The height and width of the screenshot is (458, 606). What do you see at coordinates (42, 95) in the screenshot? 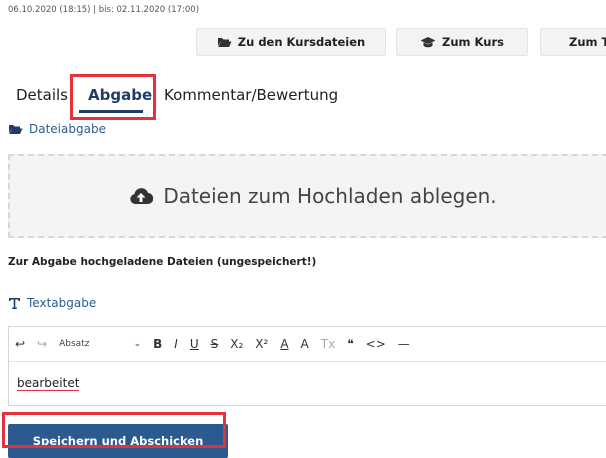
I see `tab-details: Details` at bounding box center [42, 95].